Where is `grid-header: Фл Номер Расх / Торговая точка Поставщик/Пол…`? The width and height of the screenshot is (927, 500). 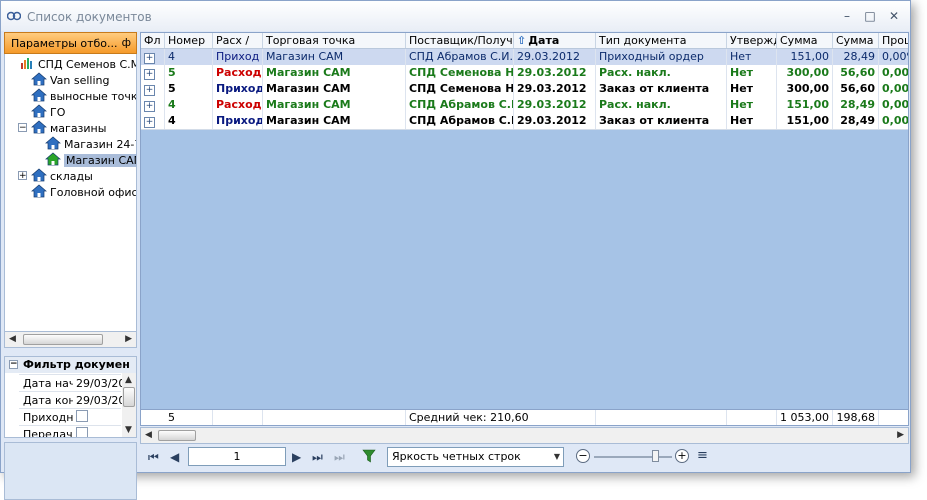
grid-header: Фл Номер Расх / Торговая точка Поставщик/Пол… is located at coordinates (524, 41).